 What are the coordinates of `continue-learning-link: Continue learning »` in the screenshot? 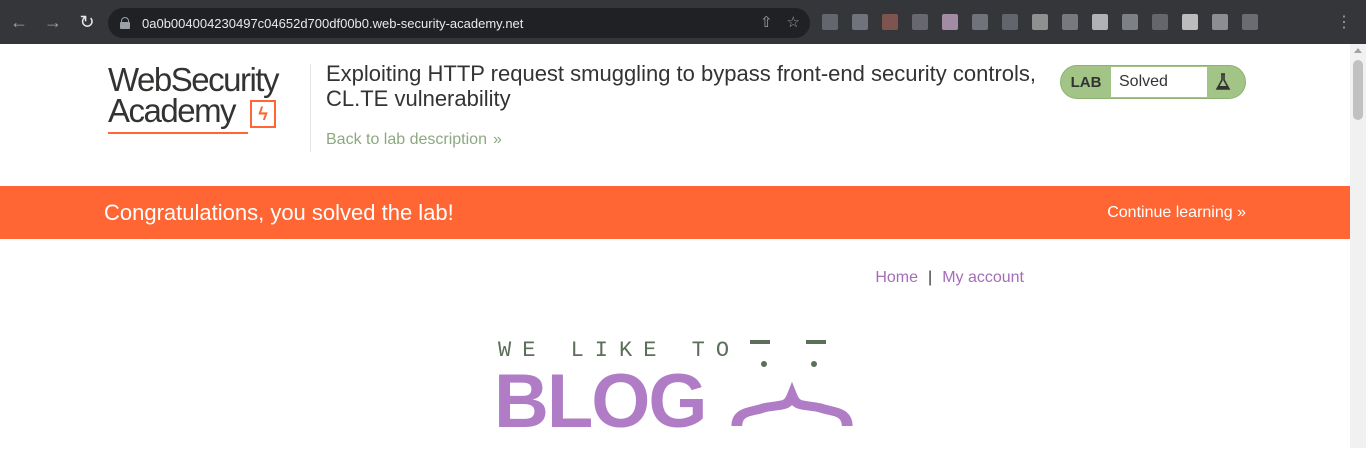 It's located at (1176, 213).